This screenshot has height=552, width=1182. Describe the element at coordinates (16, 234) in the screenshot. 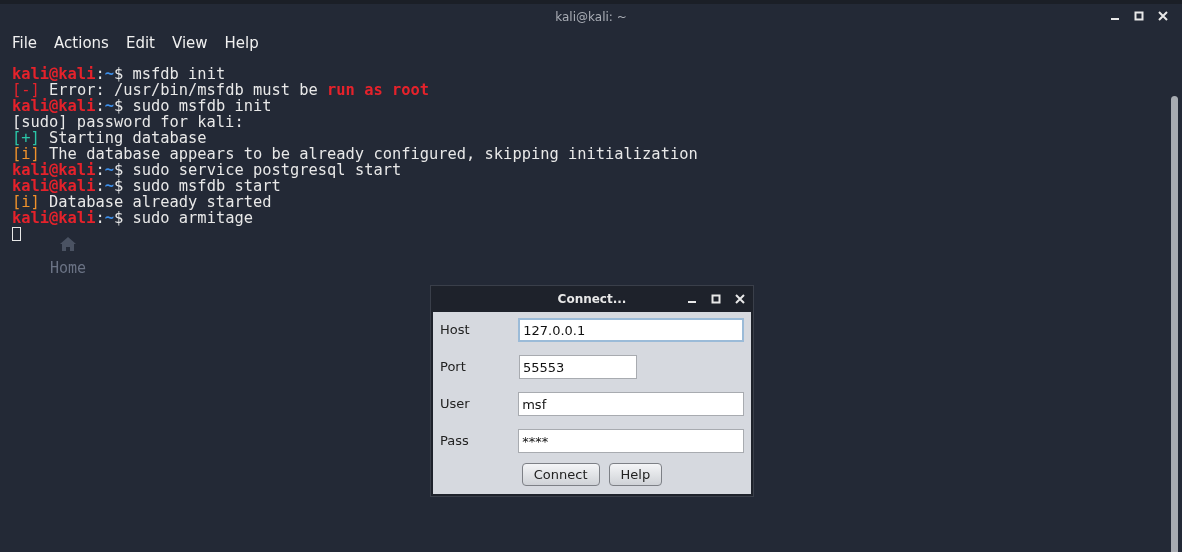

I see `text-cursor` at that location.